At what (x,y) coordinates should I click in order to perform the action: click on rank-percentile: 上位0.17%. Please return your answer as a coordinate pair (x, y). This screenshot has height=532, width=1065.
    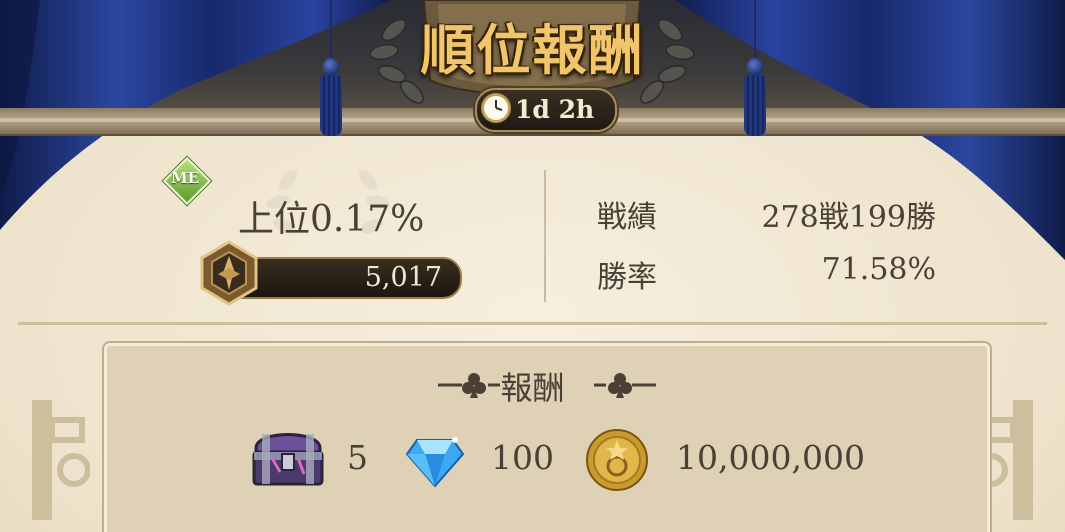
    Looking at the image, I should click on (331, 219).